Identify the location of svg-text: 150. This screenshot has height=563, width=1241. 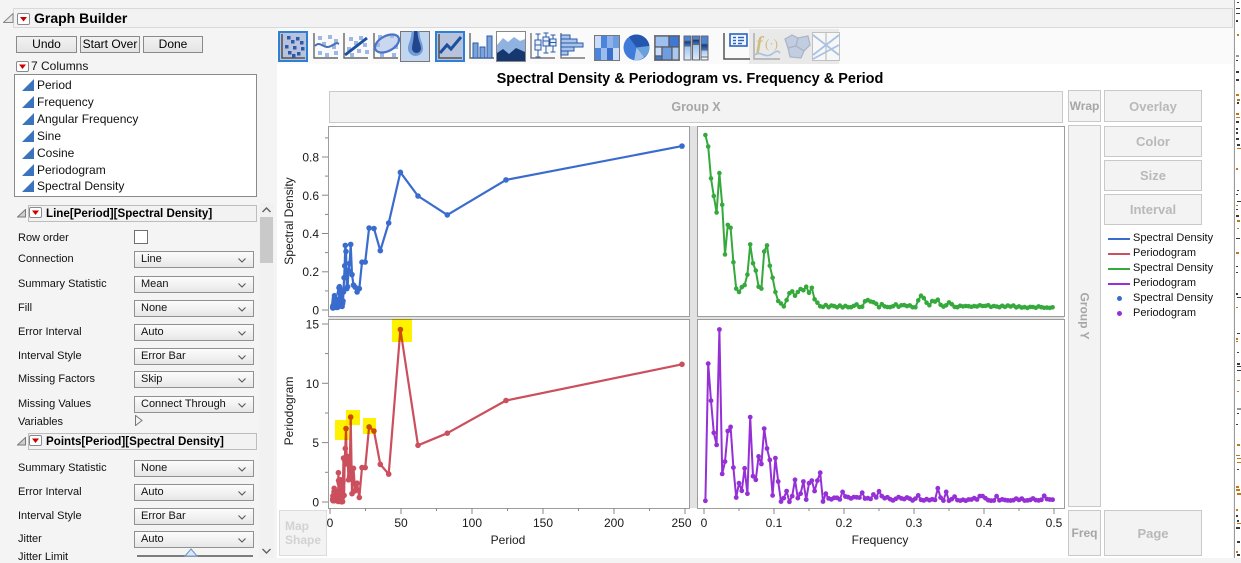
(543, 523).